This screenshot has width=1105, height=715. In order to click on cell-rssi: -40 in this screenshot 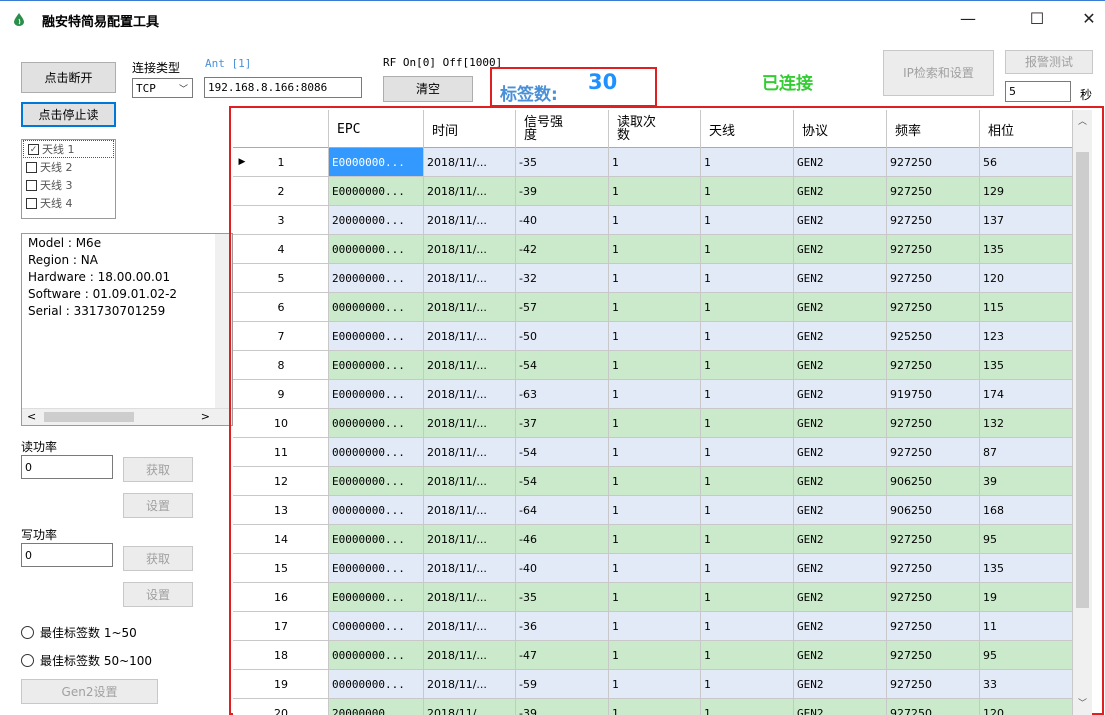, I will do `click(562, 220)`.